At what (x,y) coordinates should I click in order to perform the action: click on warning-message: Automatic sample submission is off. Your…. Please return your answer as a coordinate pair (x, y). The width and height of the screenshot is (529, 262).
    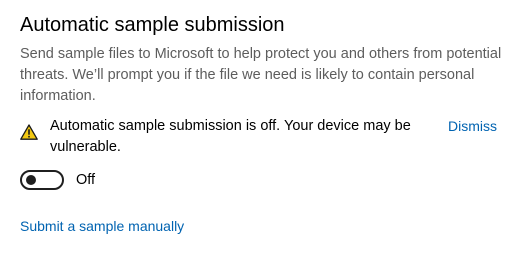
    Looking at the image, I should click on (230, 136).